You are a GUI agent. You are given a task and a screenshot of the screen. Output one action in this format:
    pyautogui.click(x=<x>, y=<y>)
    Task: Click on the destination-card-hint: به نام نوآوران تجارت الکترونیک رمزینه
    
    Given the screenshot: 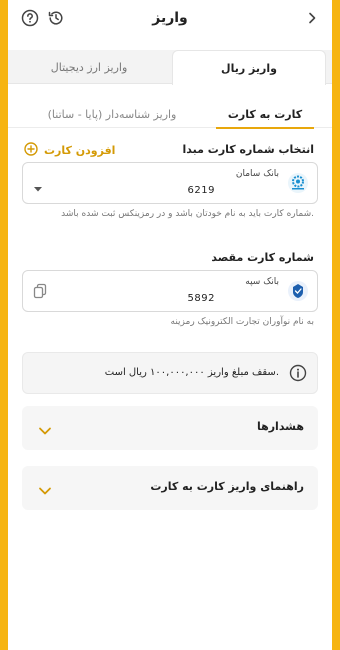 What is the action you would take?
    pyautogui.click(x=242, y=322)
    